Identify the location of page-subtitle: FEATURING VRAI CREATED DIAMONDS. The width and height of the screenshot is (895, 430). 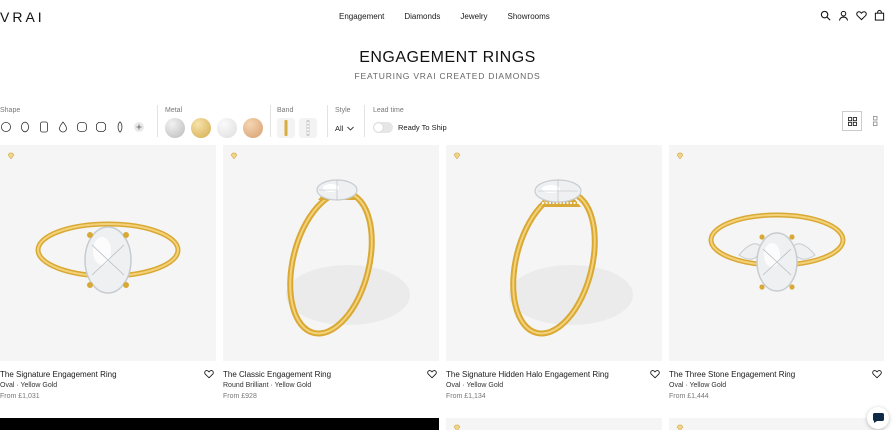
(447, 76).